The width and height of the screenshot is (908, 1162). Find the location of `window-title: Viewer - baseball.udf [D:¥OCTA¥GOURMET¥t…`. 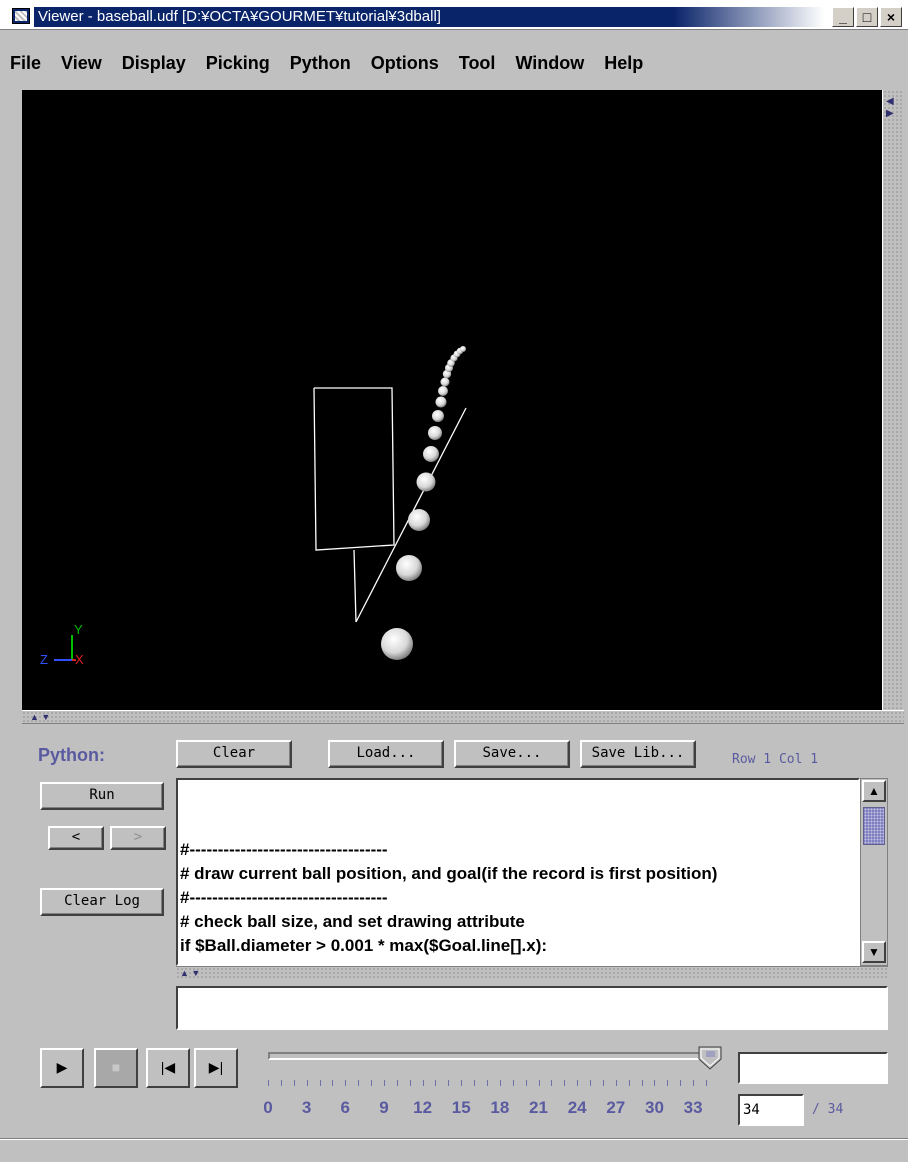

window-title: Viewer - baseball.udf [D:¥OCTA¥GOURMET¥t… is located at coordinates (354, 17).